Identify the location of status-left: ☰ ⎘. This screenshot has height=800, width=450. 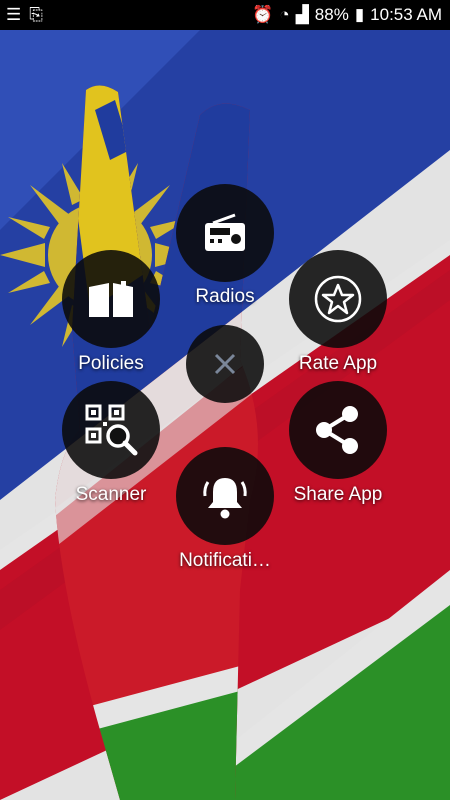
(24, 15).